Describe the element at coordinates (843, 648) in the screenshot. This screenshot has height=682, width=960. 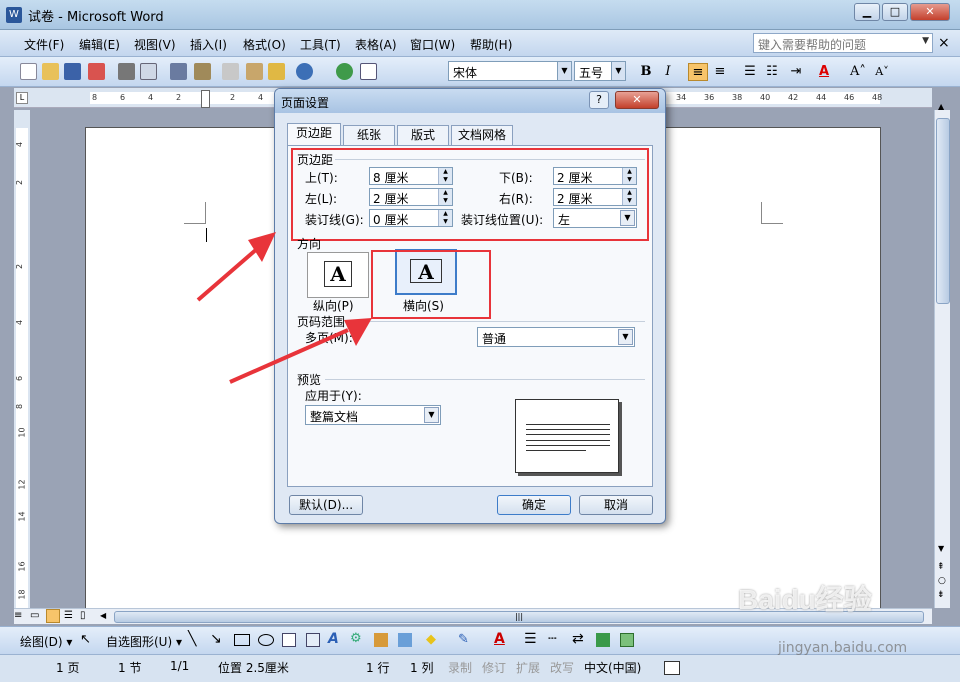
I see `baidu-watermark-url: jingyan.baidu.com` at that location.